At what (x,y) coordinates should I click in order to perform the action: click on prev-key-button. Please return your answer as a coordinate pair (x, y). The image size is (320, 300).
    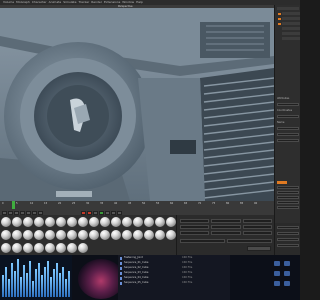
    Looking at the image, I should click on (10, 212).